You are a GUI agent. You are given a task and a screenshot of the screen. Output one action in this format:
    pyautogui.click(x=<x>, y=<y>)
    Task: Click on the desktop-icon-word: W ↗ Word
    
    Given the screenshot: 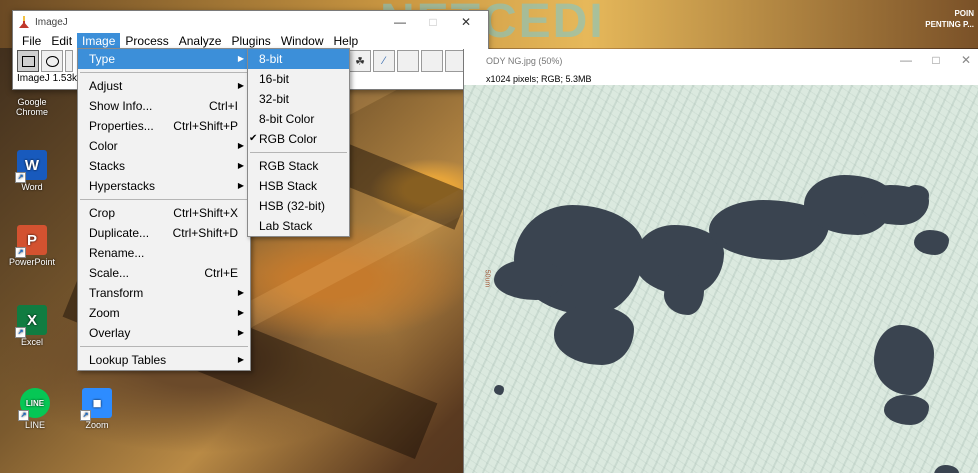 What is the action you would take?
    pyautogui.click(x=32, y=171)
    